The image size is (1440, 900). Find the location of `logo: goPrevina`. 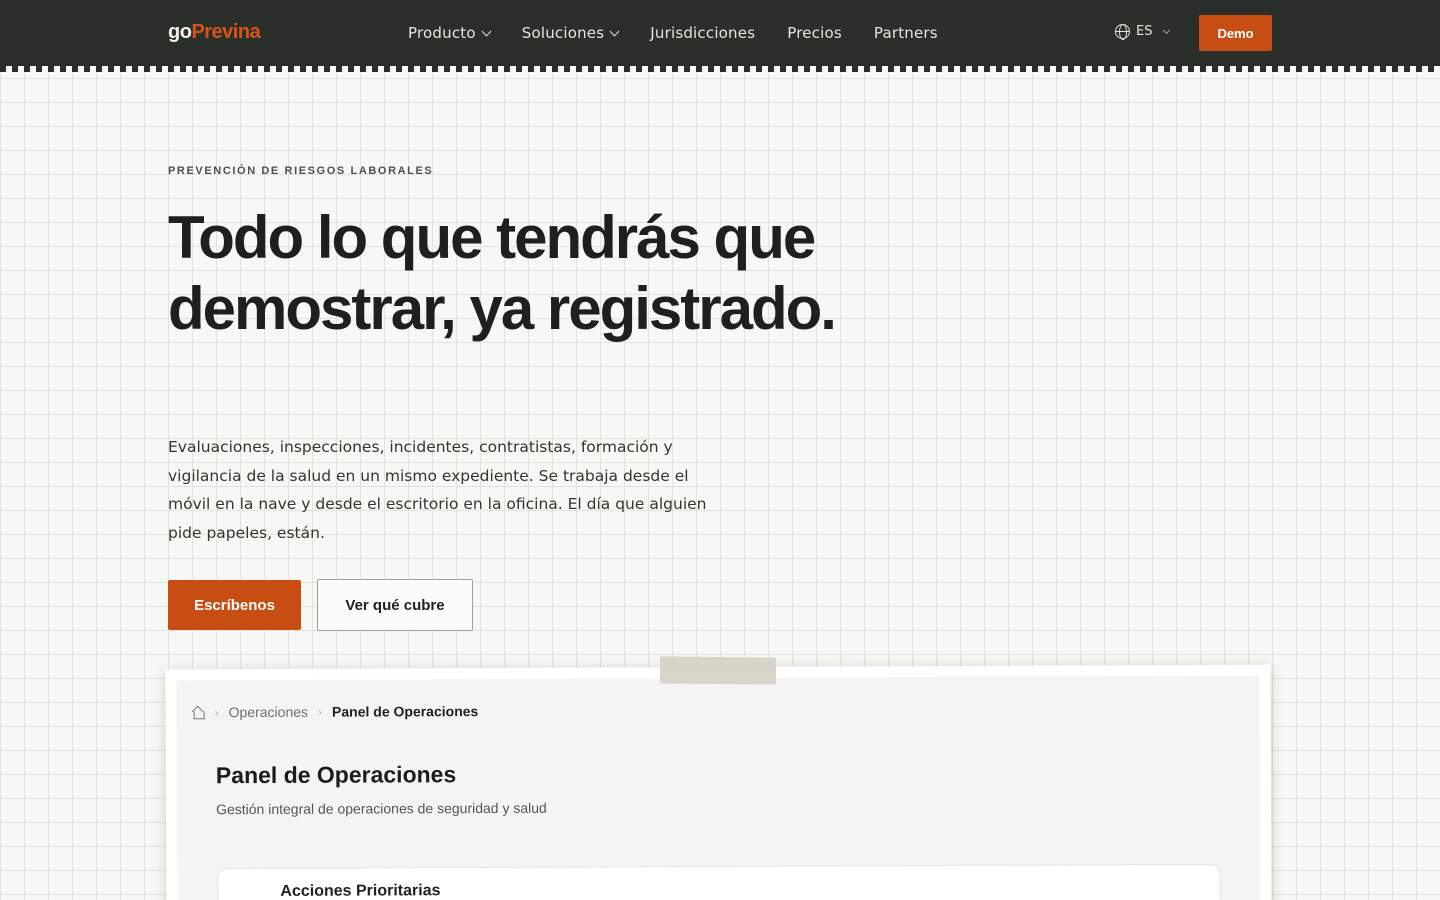

logo: goPrevina is located at coordinates (214, 32).